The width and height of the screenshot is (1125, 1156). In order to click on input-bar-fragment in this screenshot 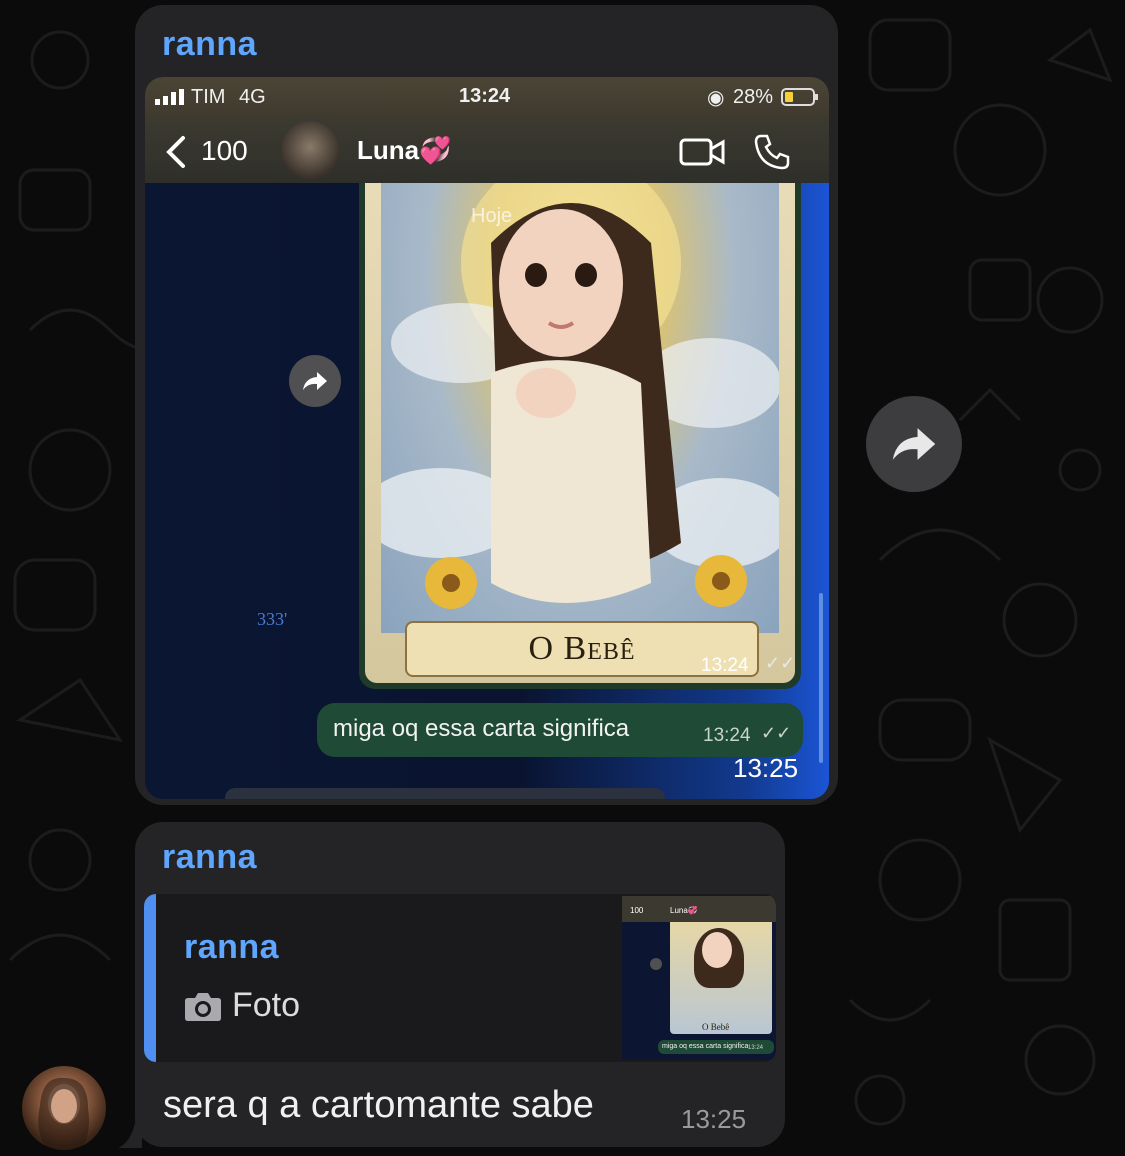, I will do `click(445, 793)`.